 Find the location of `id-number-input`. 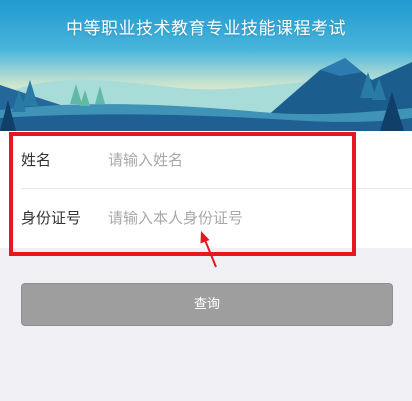

id-number-input is located at coordinates (238, 218).